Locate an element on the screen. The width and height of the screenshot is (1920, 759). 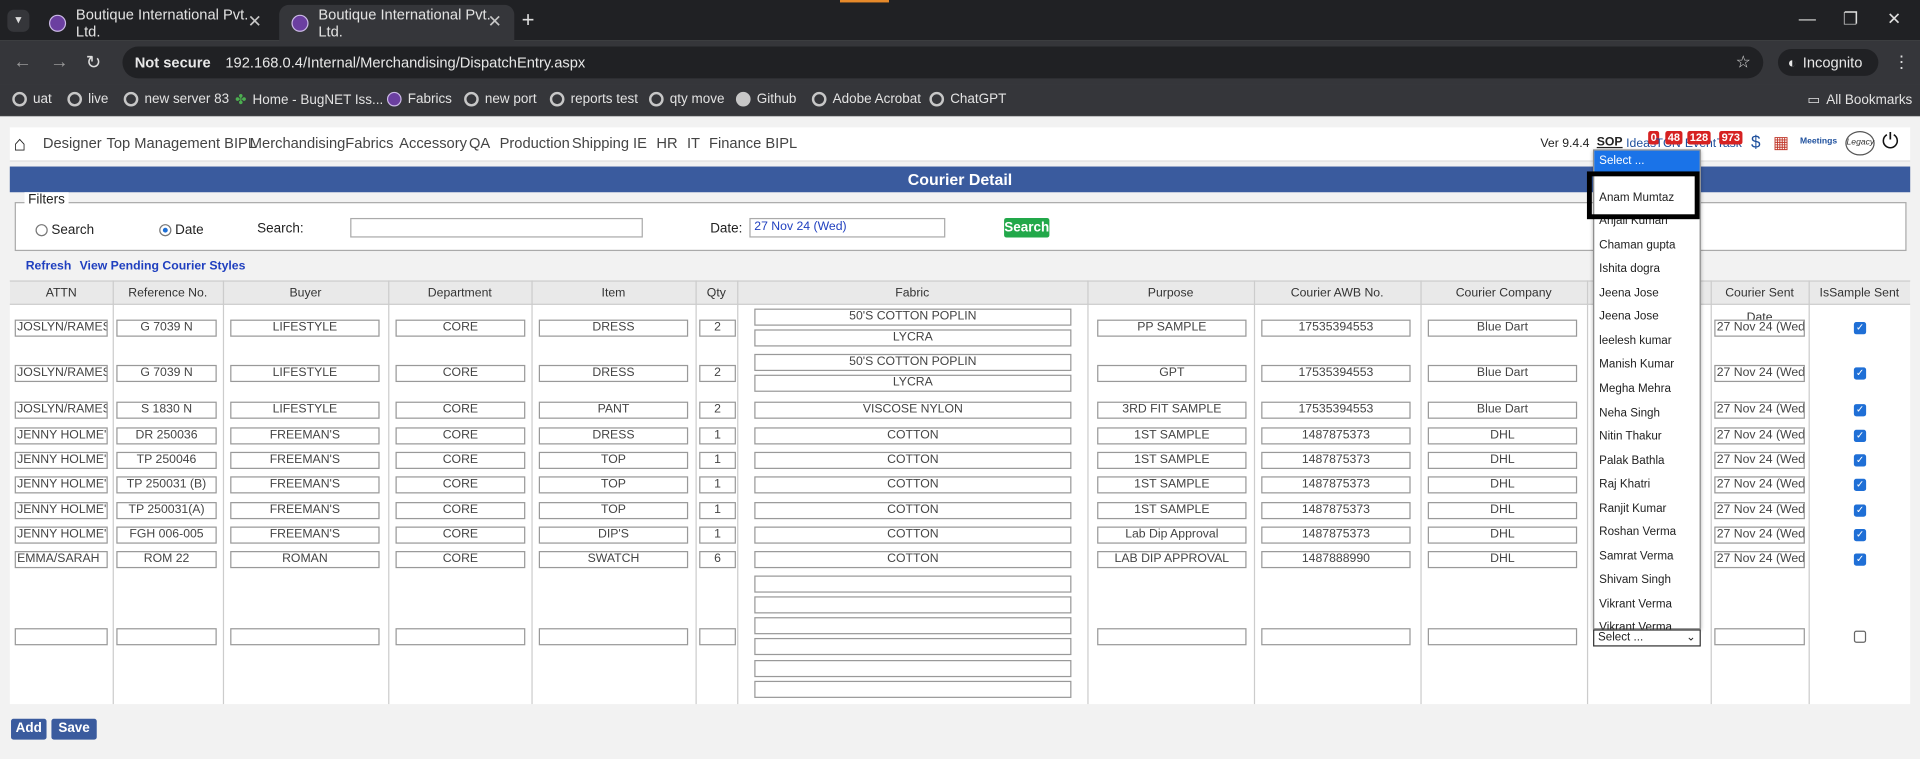
dropdown-option: Shivam Singh is located at coordinates (1646, 581).